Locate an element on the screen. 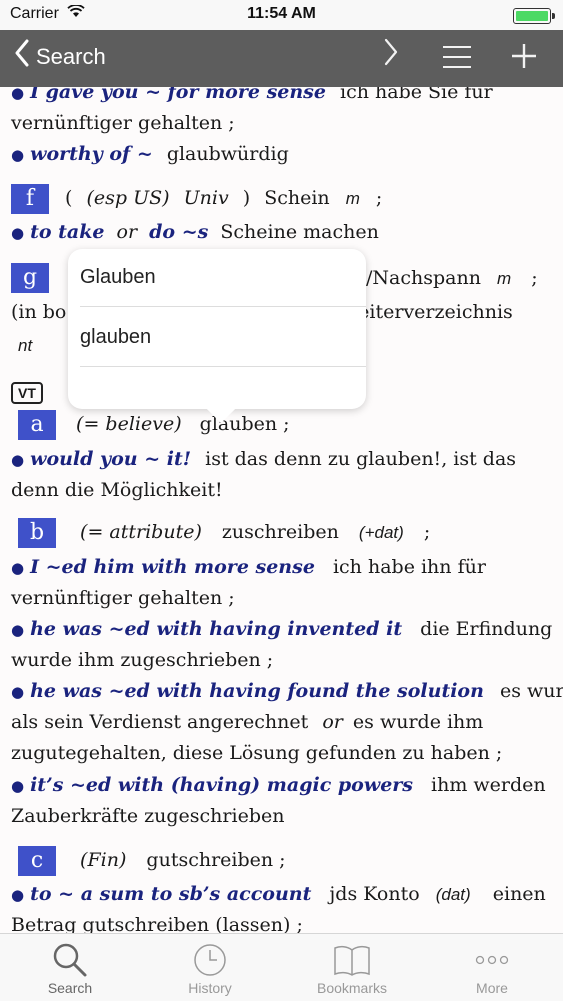 This screenshot has width=563, height=1001. more-icon is located at coordinates (492, 960).